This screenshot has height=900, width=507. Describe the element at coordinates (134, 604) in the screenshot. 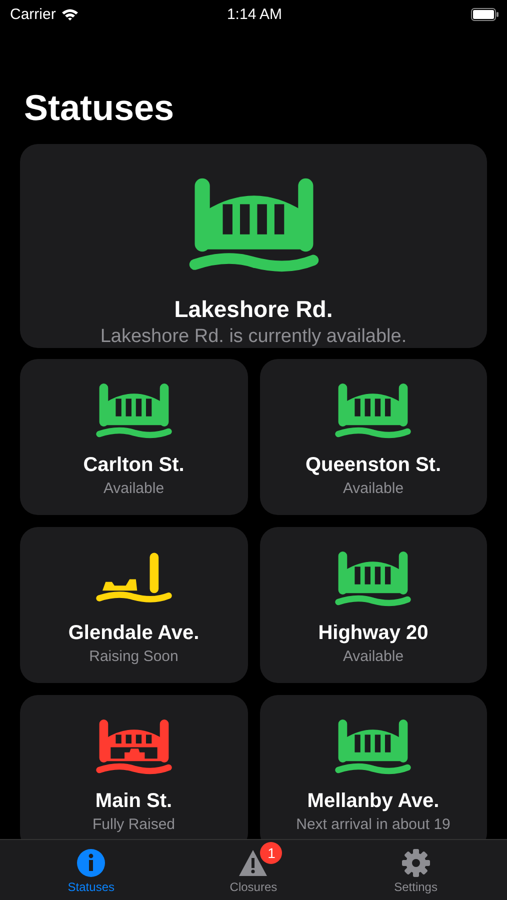

I see `bridge-card: Glendale Ave. Raising Soon` at that location.